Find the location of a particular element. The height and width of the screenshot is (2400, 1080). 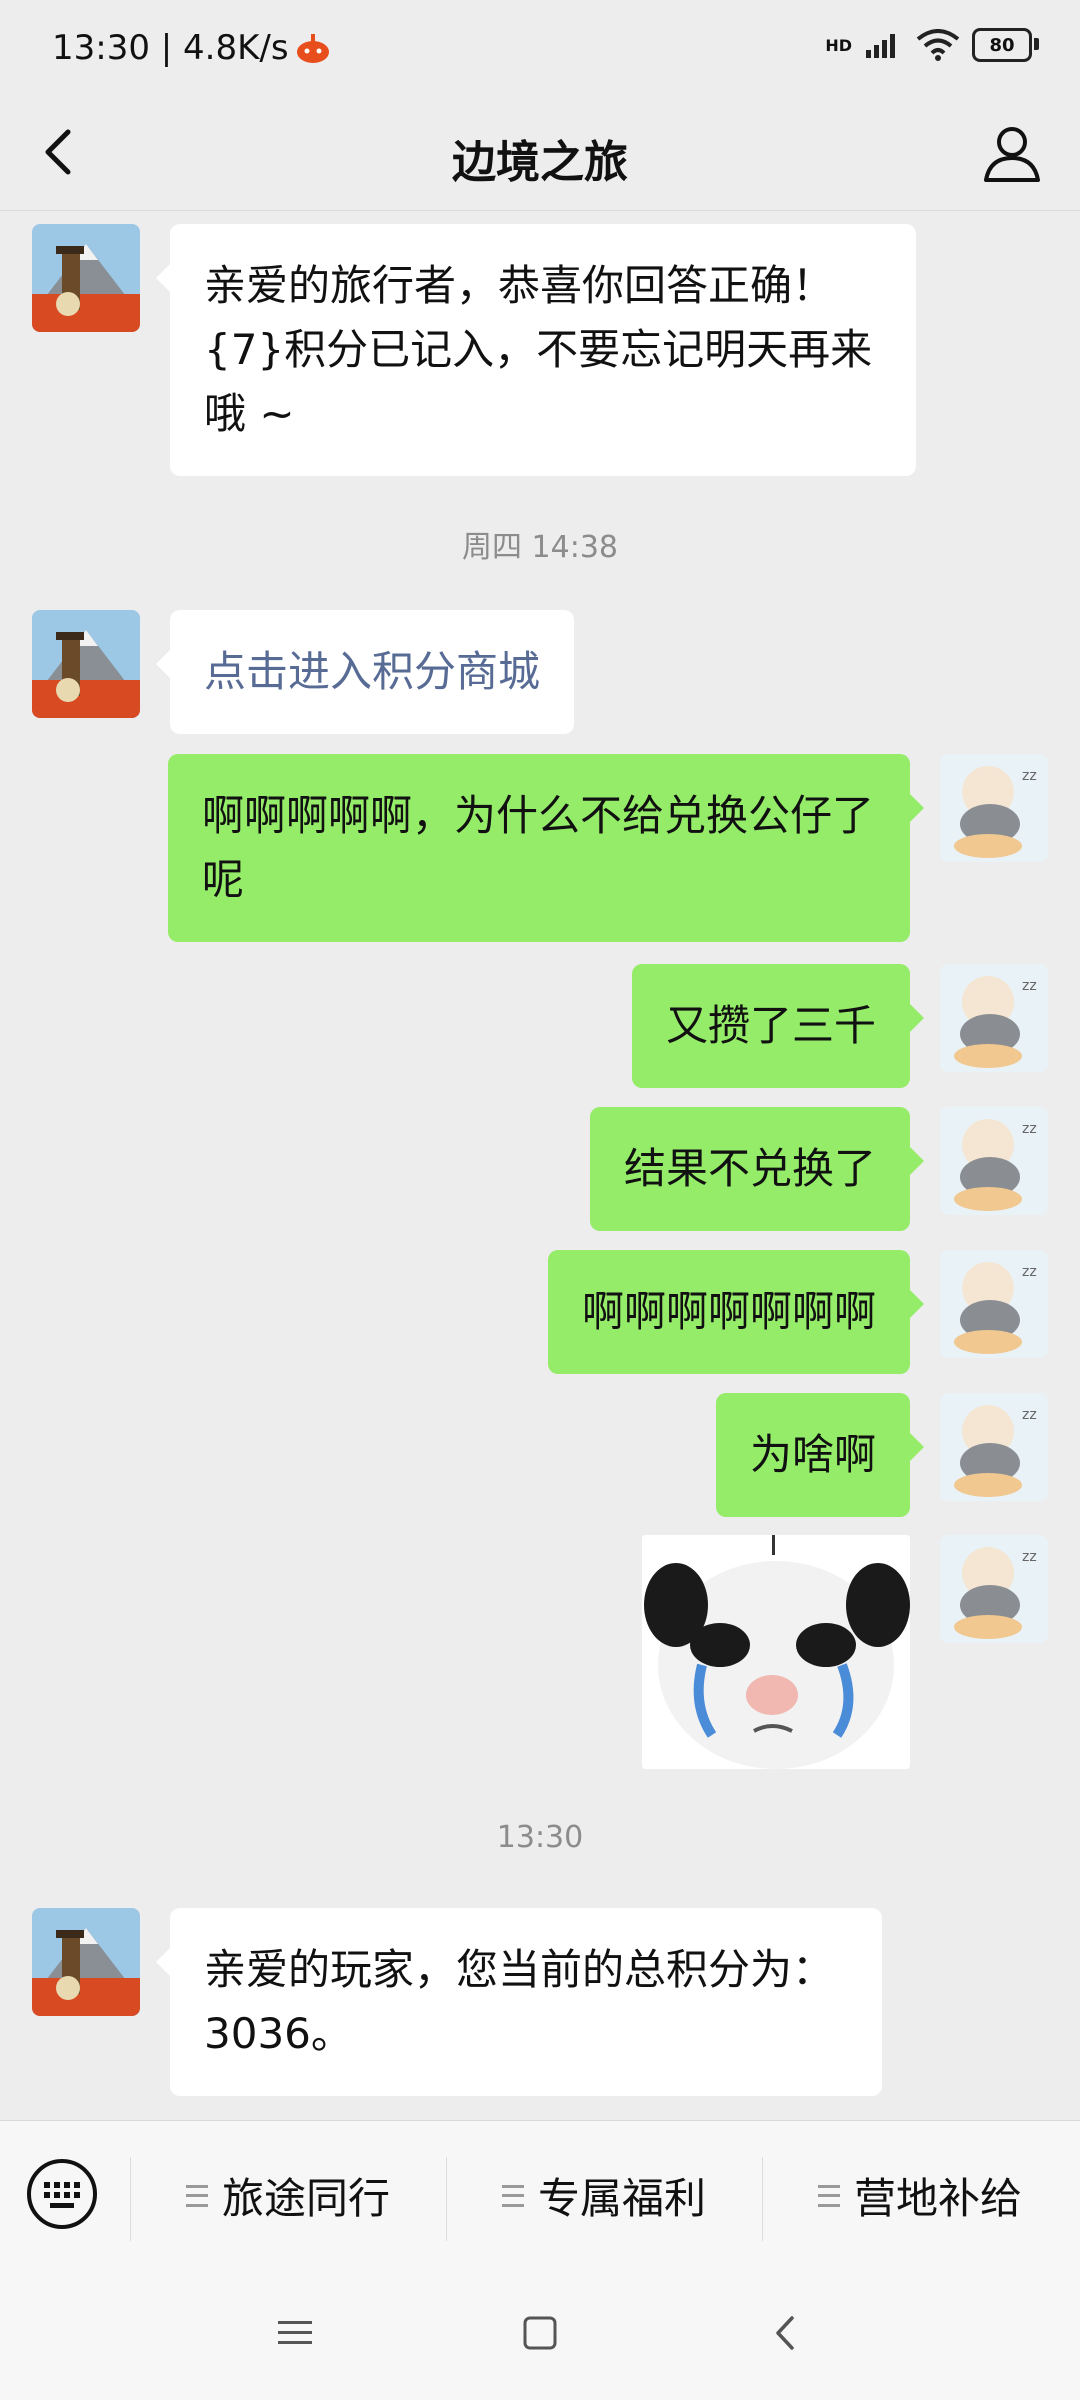

keyboard-icon is located at coordinates (62, 2194).